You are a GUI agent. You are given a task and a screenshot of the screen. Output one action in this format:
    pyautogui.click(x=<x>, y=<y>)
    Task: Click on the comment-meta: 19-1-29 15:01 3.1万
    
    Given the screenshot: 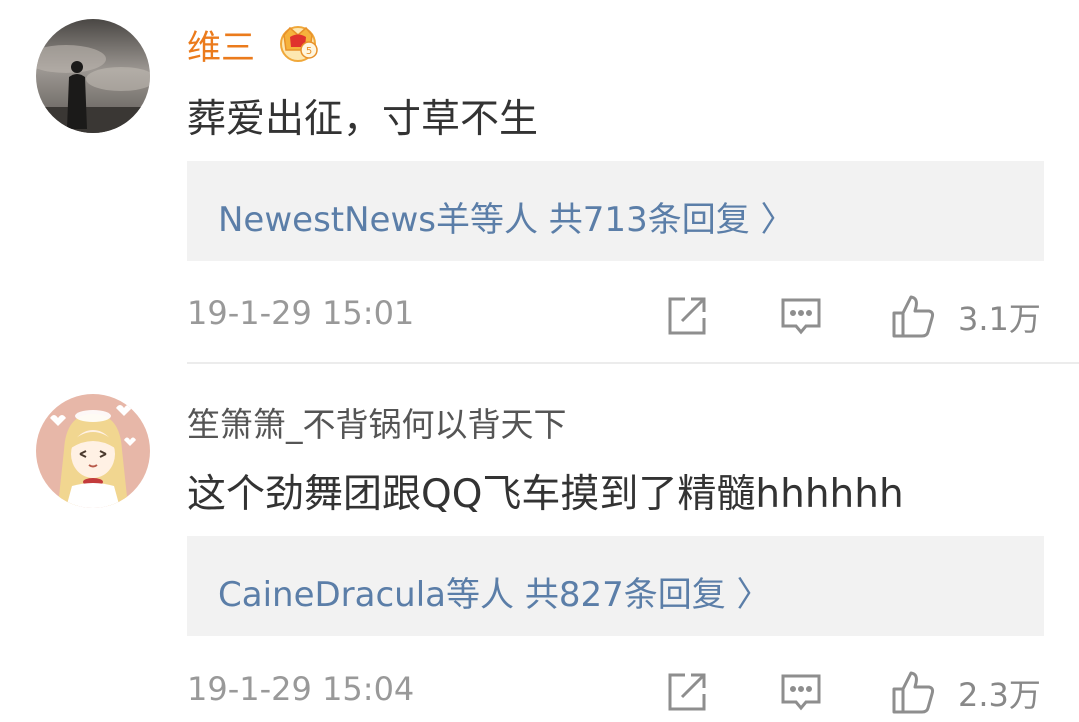 What is the action you would take?
    pyautogui.click(x=539, y=316)
    